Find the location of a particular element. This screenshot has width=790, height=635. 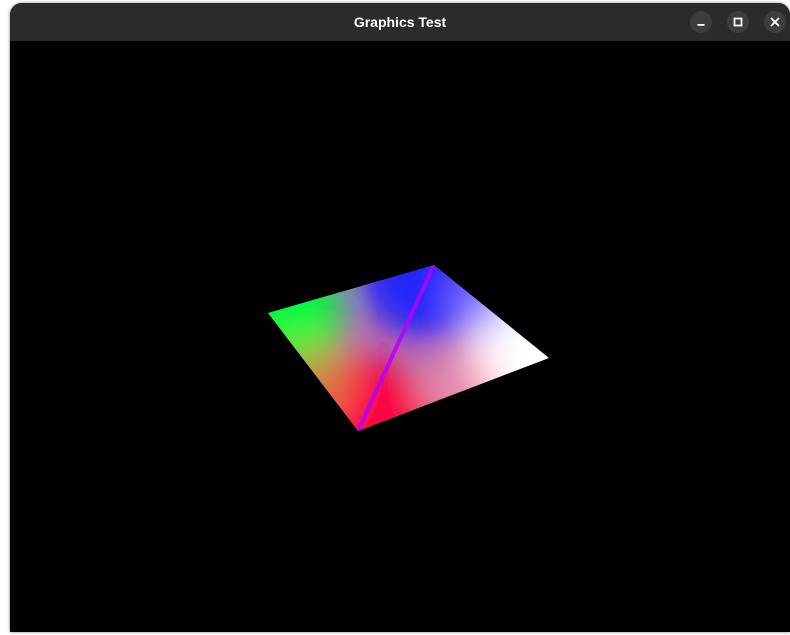

minimize-icon is located at coordinates (701, 25).